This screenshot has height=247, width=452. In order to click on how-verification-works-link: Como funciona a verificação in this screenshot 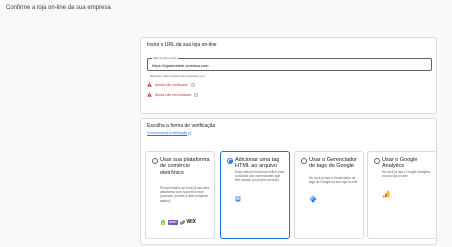, I will do `click(169, 133)`.